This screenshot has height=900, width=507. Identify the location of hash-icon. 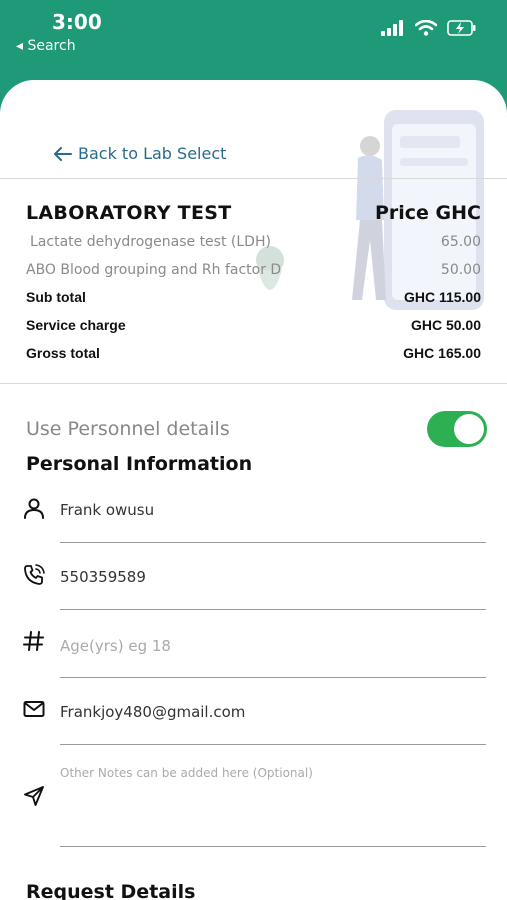
(33, 641).